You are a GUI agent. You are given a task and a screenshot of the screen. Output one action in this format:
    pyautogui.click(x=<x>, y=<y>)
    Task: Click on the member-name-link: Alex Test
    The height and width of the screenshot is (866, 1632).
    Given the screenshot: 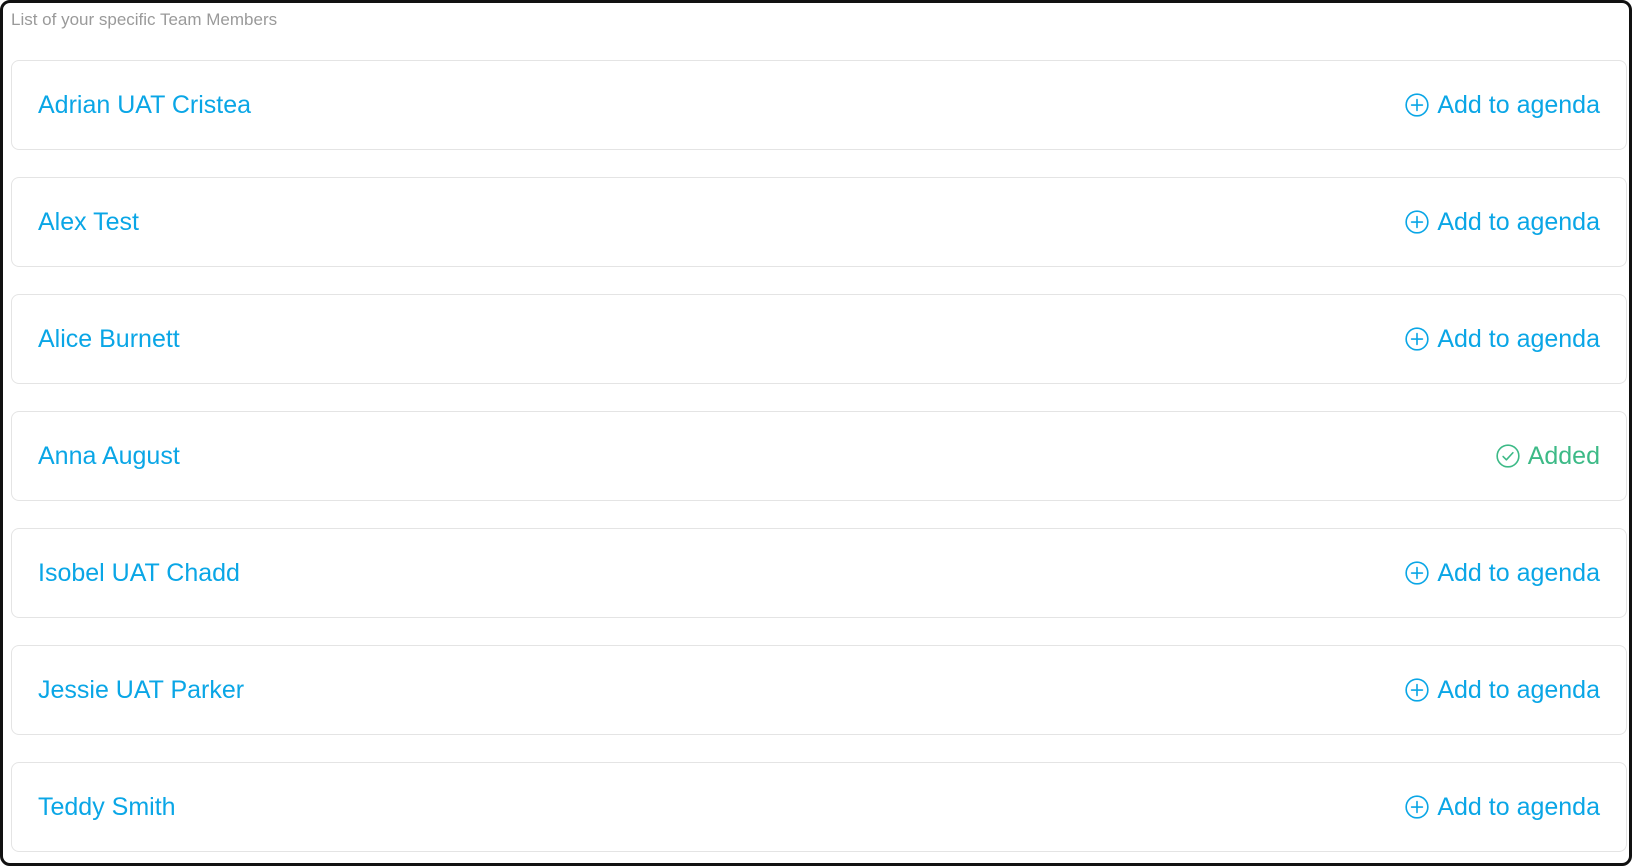 What is the action you would take?
    pyautogui.click(x=88, y=222)
    